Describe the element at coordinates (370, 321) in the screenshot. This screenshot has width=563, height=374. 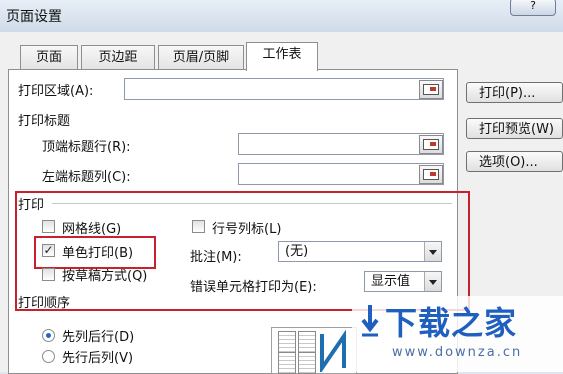
I see `watermark-logo-icon` at that location.